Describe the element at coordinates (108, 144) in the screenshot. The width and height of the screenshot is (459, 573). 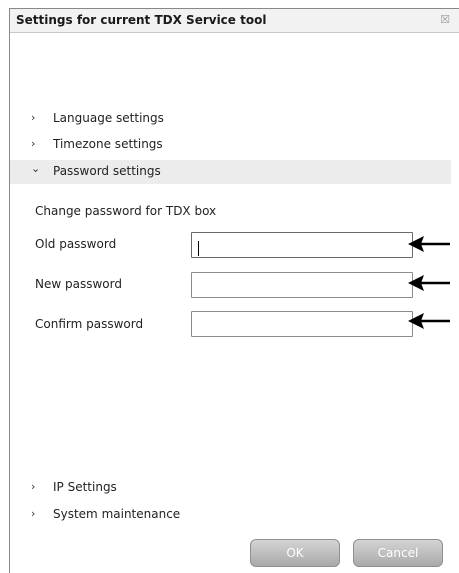
I see `section-label-timezone: Timezone settings` at that location.